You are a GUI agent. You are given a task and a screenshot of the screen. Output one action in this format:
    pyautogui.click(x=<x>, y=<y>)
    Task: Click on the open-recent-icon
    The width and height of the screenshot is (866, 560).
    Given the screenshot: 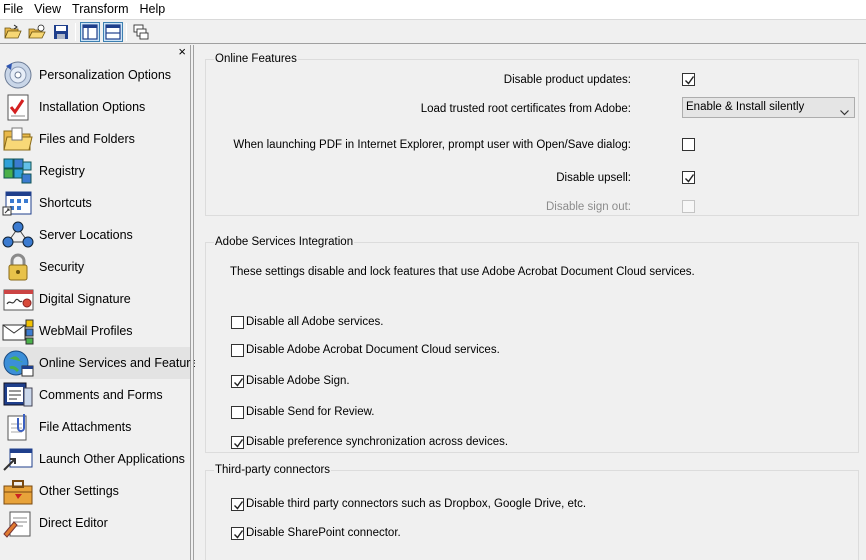 What is the action you would take?
    pyautogui.click(x=37, y=32)
    